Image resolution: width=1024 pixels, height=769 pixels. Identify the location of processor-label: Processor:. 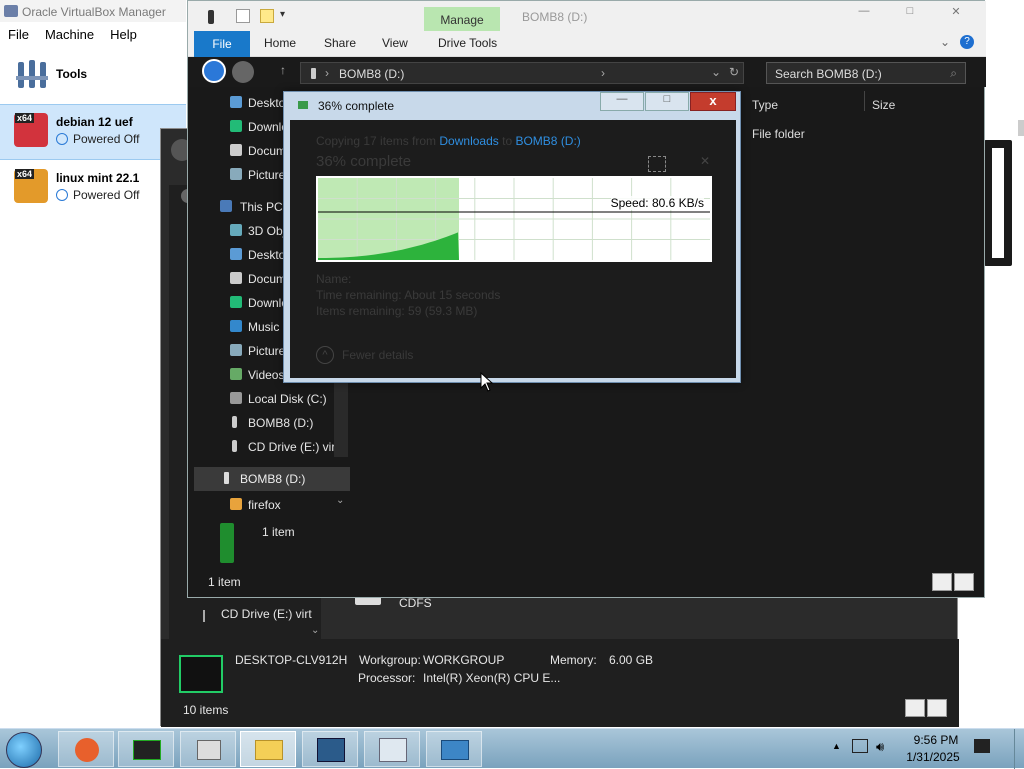
(387, 678).